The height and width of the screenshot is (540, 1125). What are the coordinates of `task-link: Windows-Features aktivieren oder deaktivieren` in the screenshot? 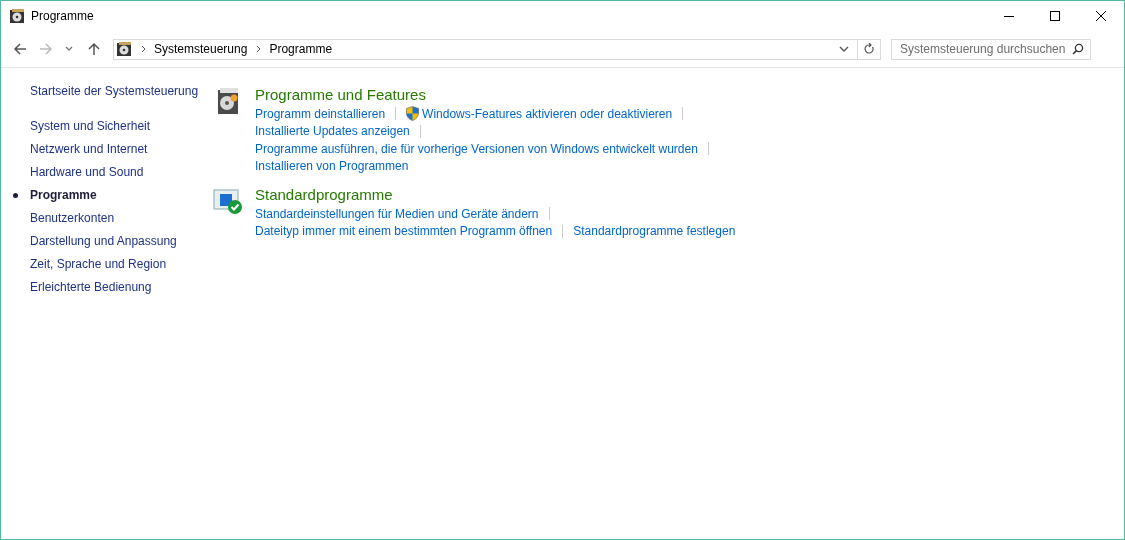 It's located at (547, 113).